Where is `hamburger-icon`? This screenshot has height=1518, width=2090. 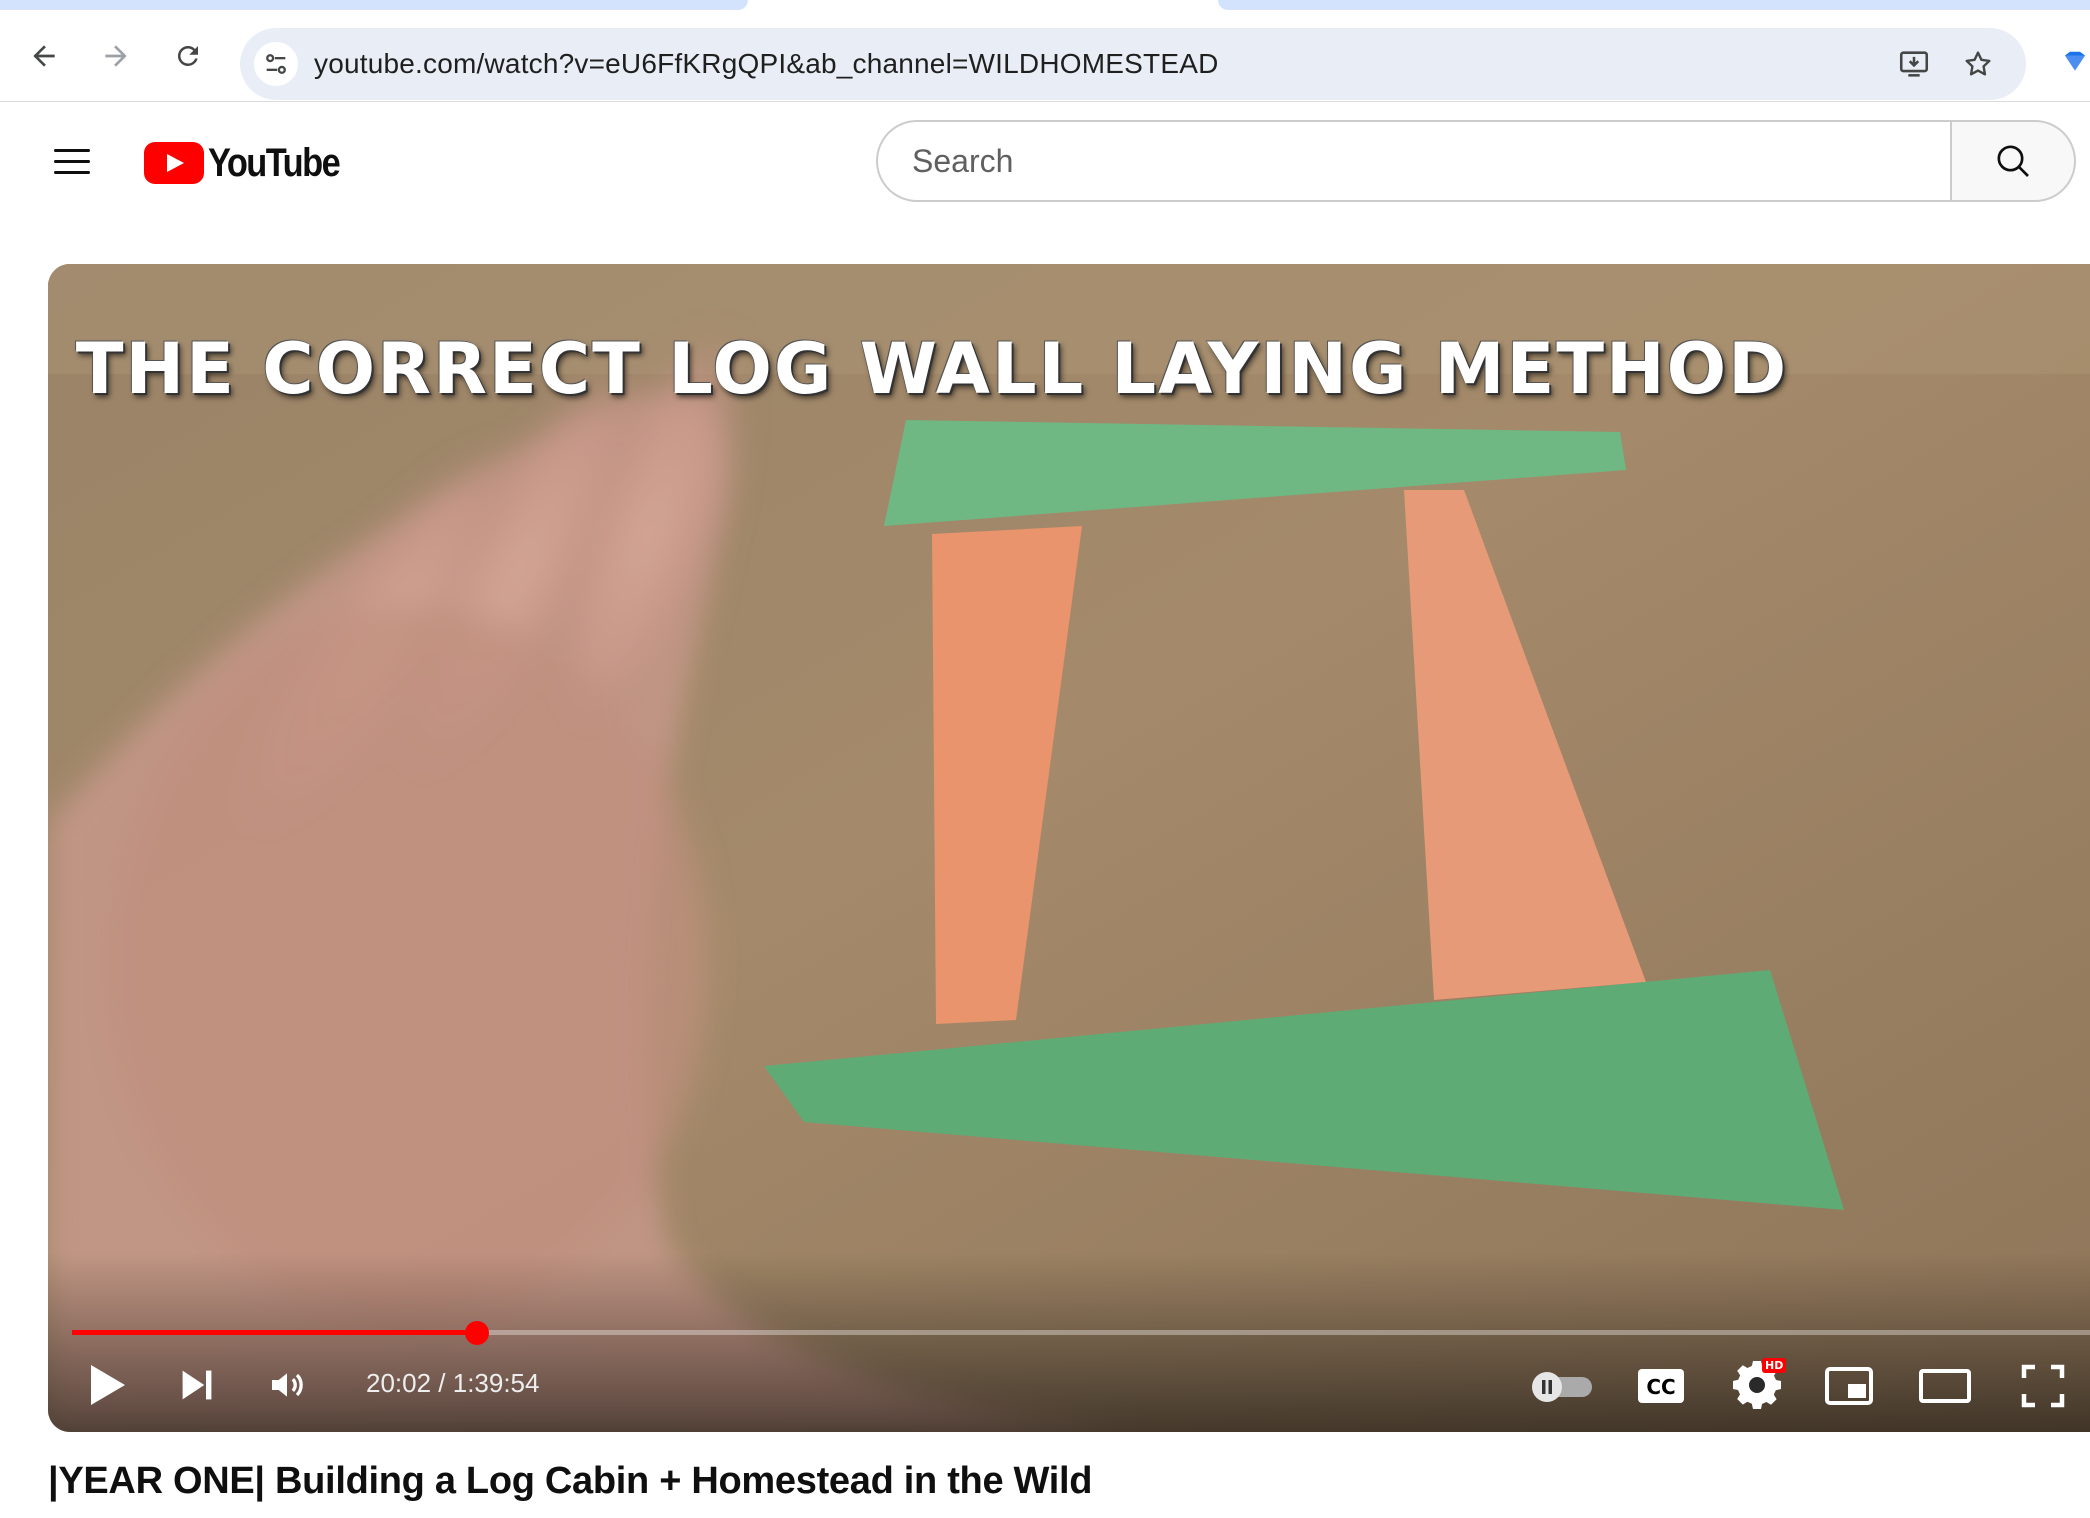 hamburger-icon is located at coordinates (72, 150).